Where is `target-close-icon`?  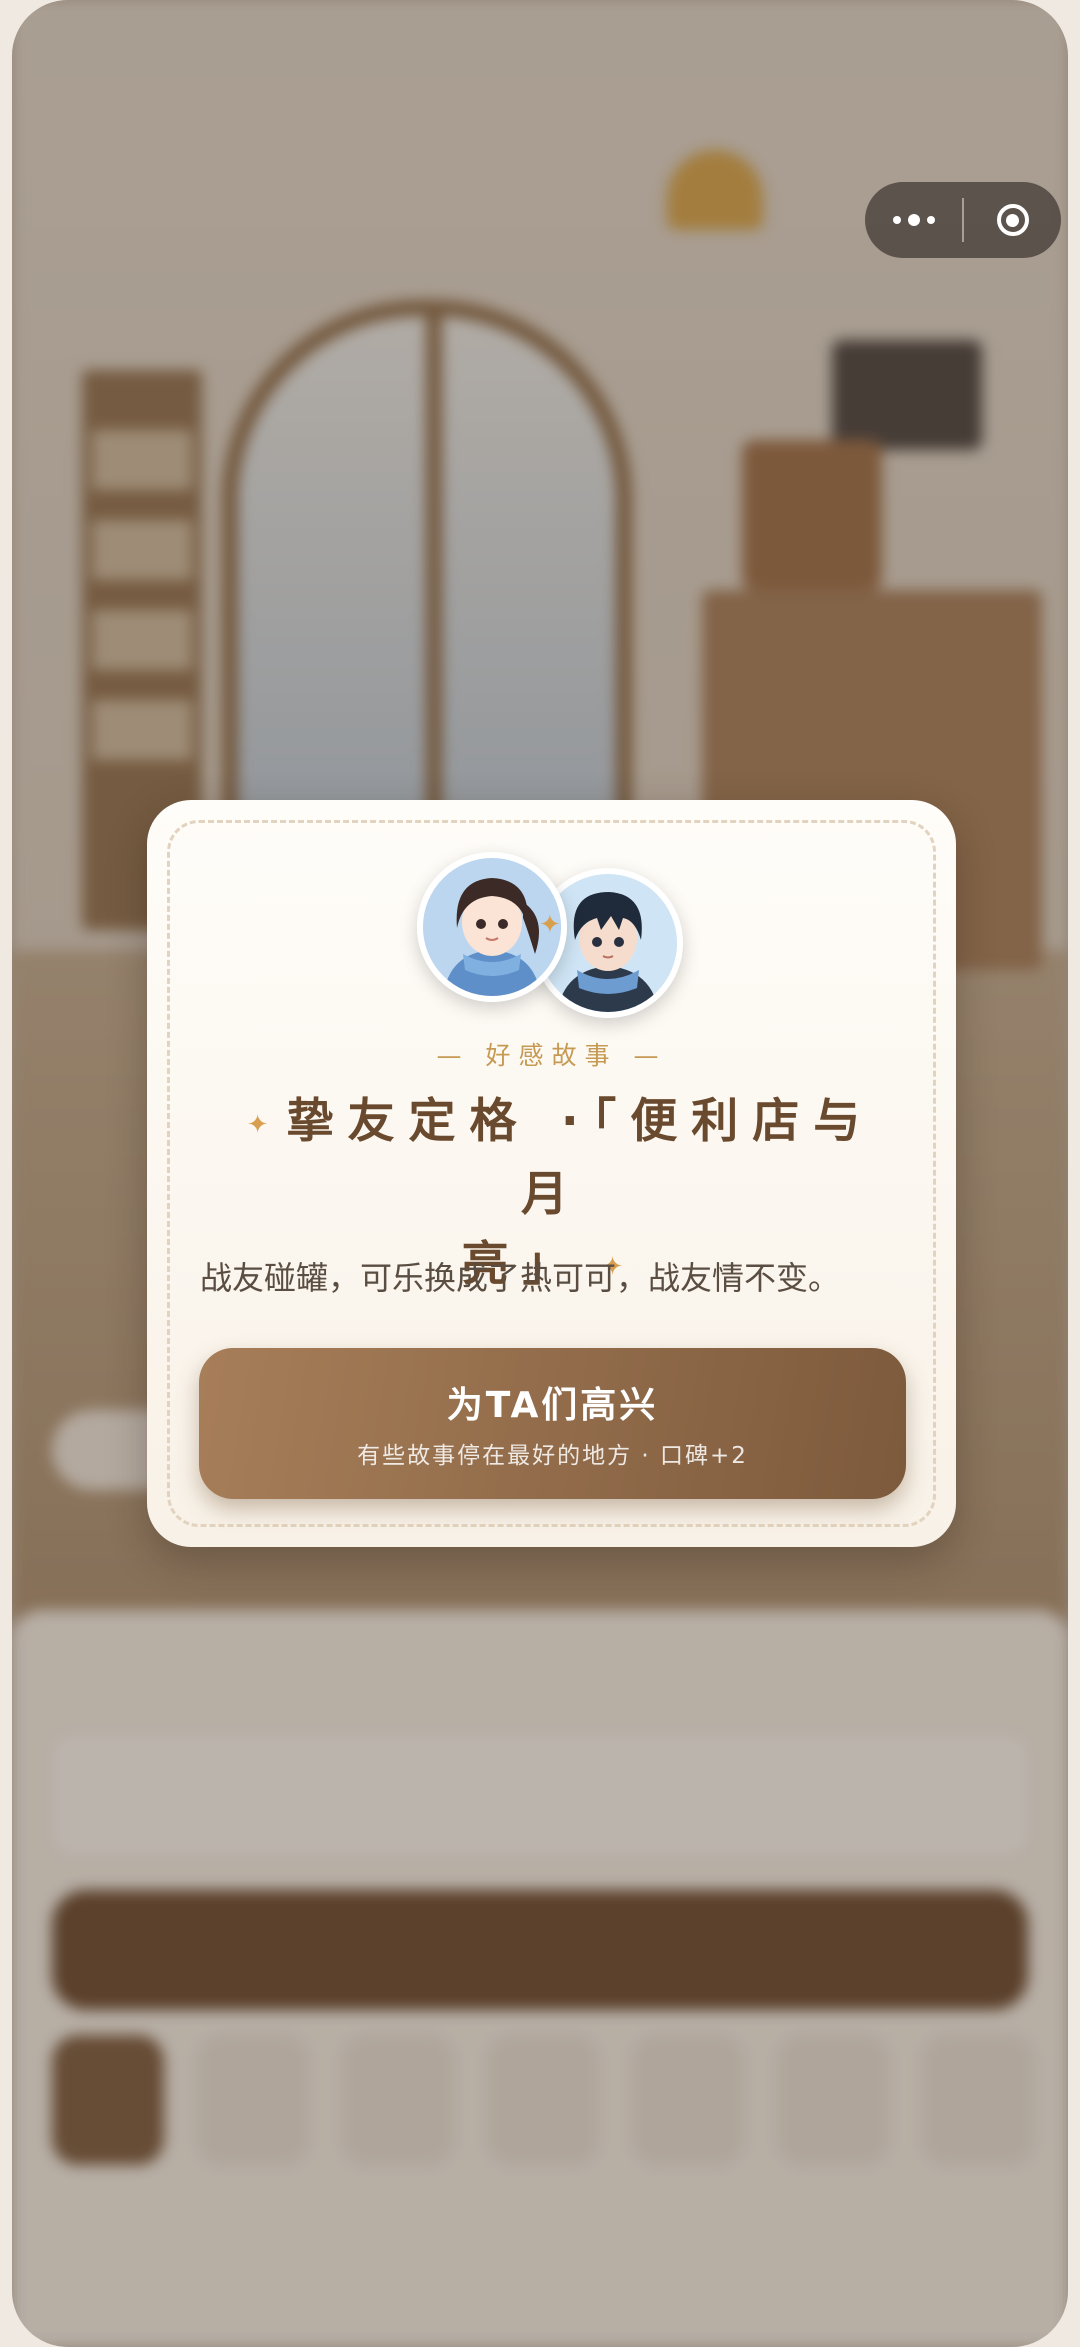 target-close-icon is located at coordinates (1012, 220).